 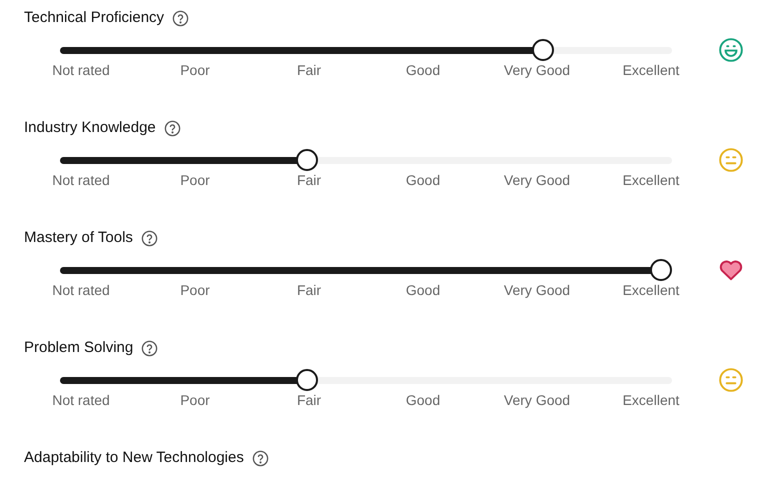 What do you see at coordinates (94, 18) in the screenshot?
I see `rating-title: Technical Proficiency` at bounding box center [94, 18].